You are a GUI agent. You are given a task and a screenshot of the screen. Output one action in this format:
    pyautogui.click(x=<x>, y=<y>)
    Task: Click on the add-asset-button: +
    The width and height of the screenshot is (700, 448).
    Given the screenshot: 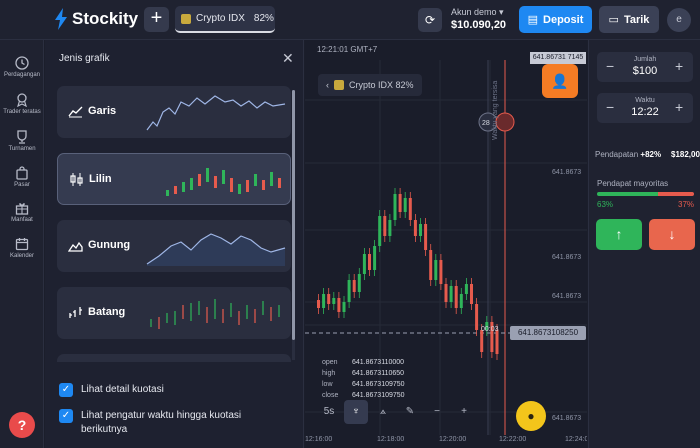 What is the action you would take?
    pyautogui.click(x=156, y=19)
    